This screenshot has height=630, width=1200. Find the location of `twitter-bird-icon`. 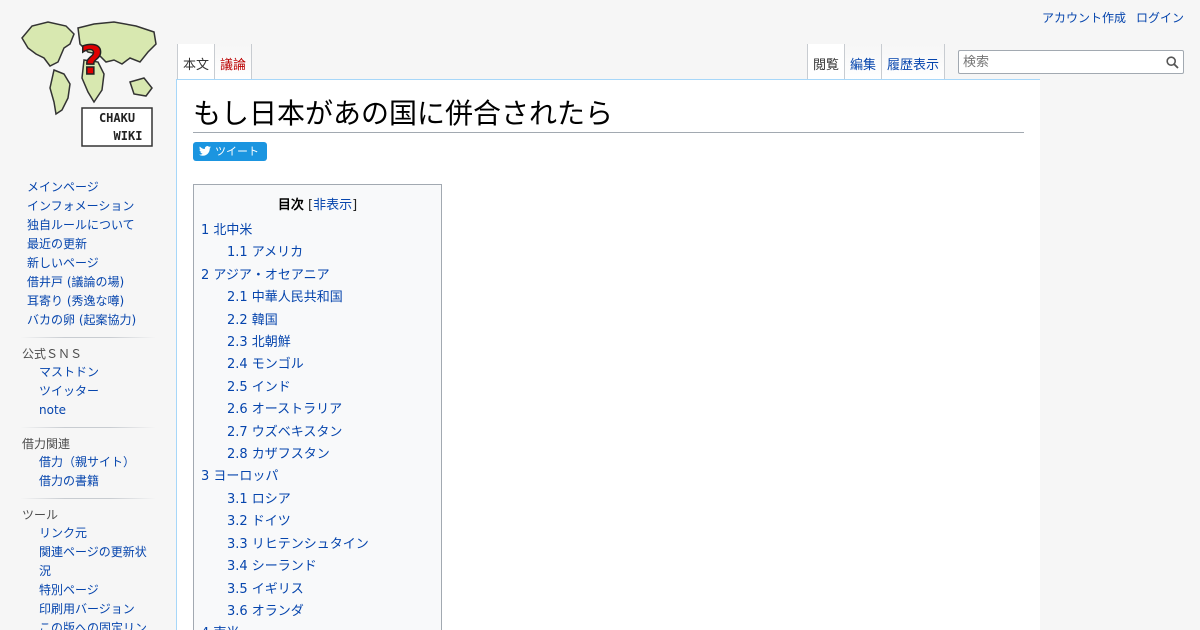

twitter-bird-icon is located at coordinates (205, 151).